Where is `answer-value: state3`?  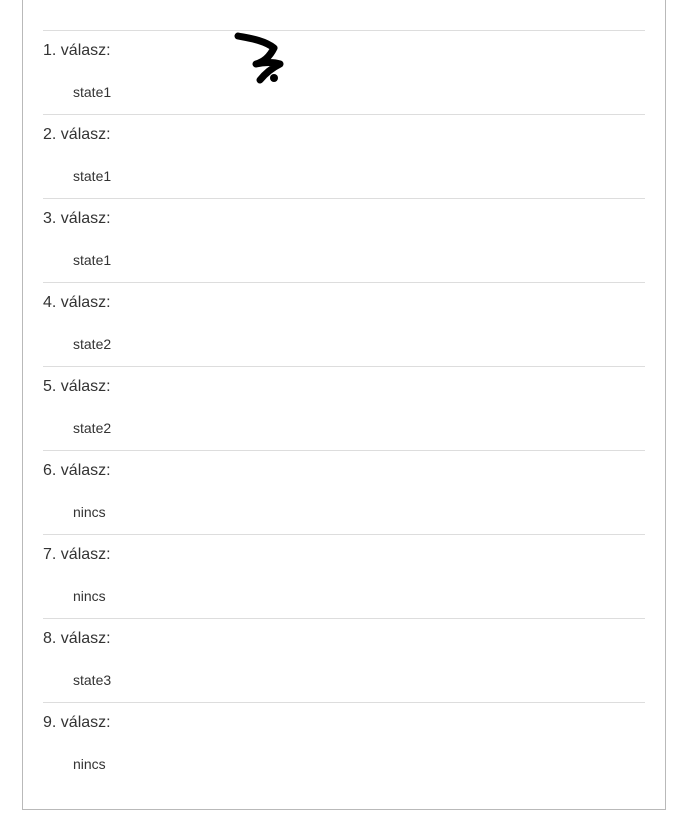
answer-value: state3 is located at coordinates (92, 680).